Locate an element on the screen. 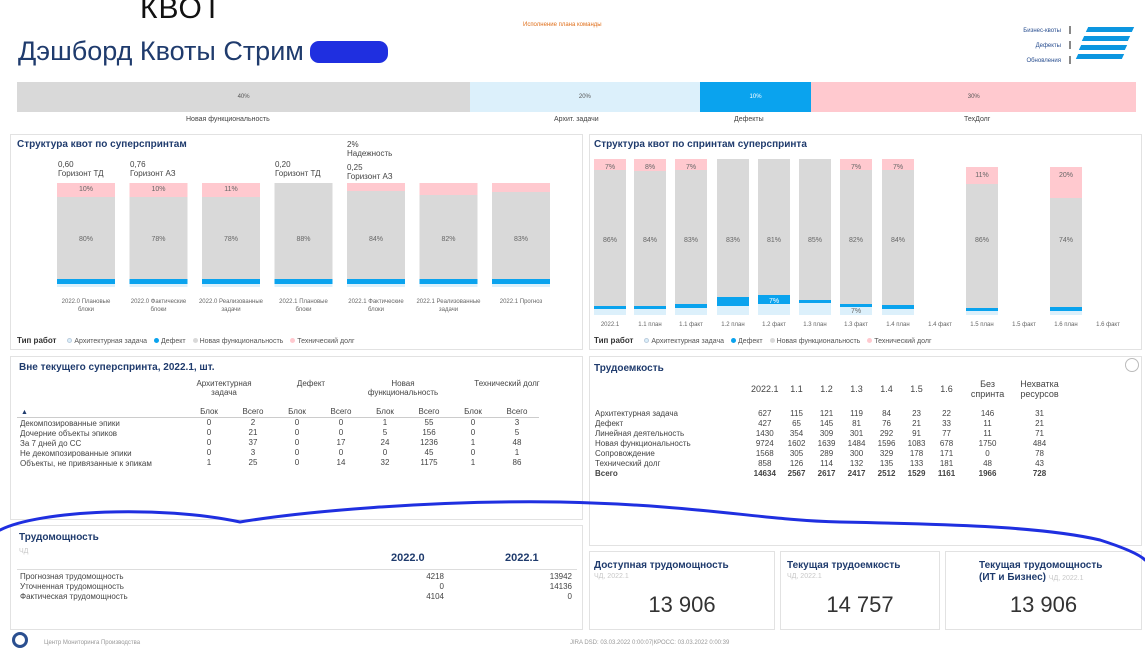 Image resolution: width=1145 pixels, height=648 pixels. s-label-nf-11: 74% is located at coordinates (1066, 240).